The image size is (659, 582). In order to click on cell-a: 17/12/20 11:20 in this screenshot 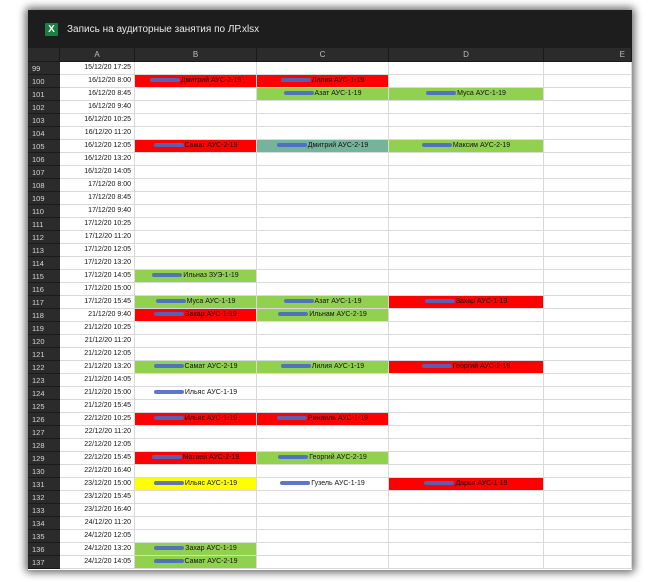, I will do `click(97, 237)`.